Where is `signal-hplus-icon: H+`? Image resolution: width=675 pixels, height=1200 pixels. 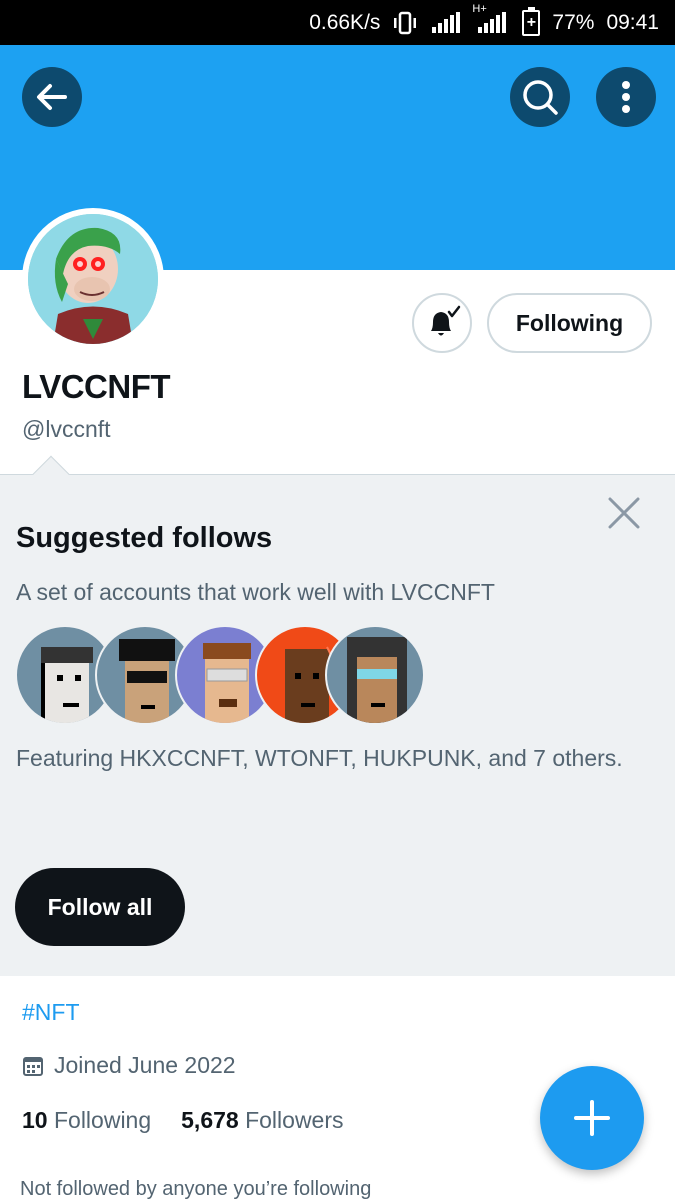
signal-hplus-icon: H+ is located at coordinates (491, 19).